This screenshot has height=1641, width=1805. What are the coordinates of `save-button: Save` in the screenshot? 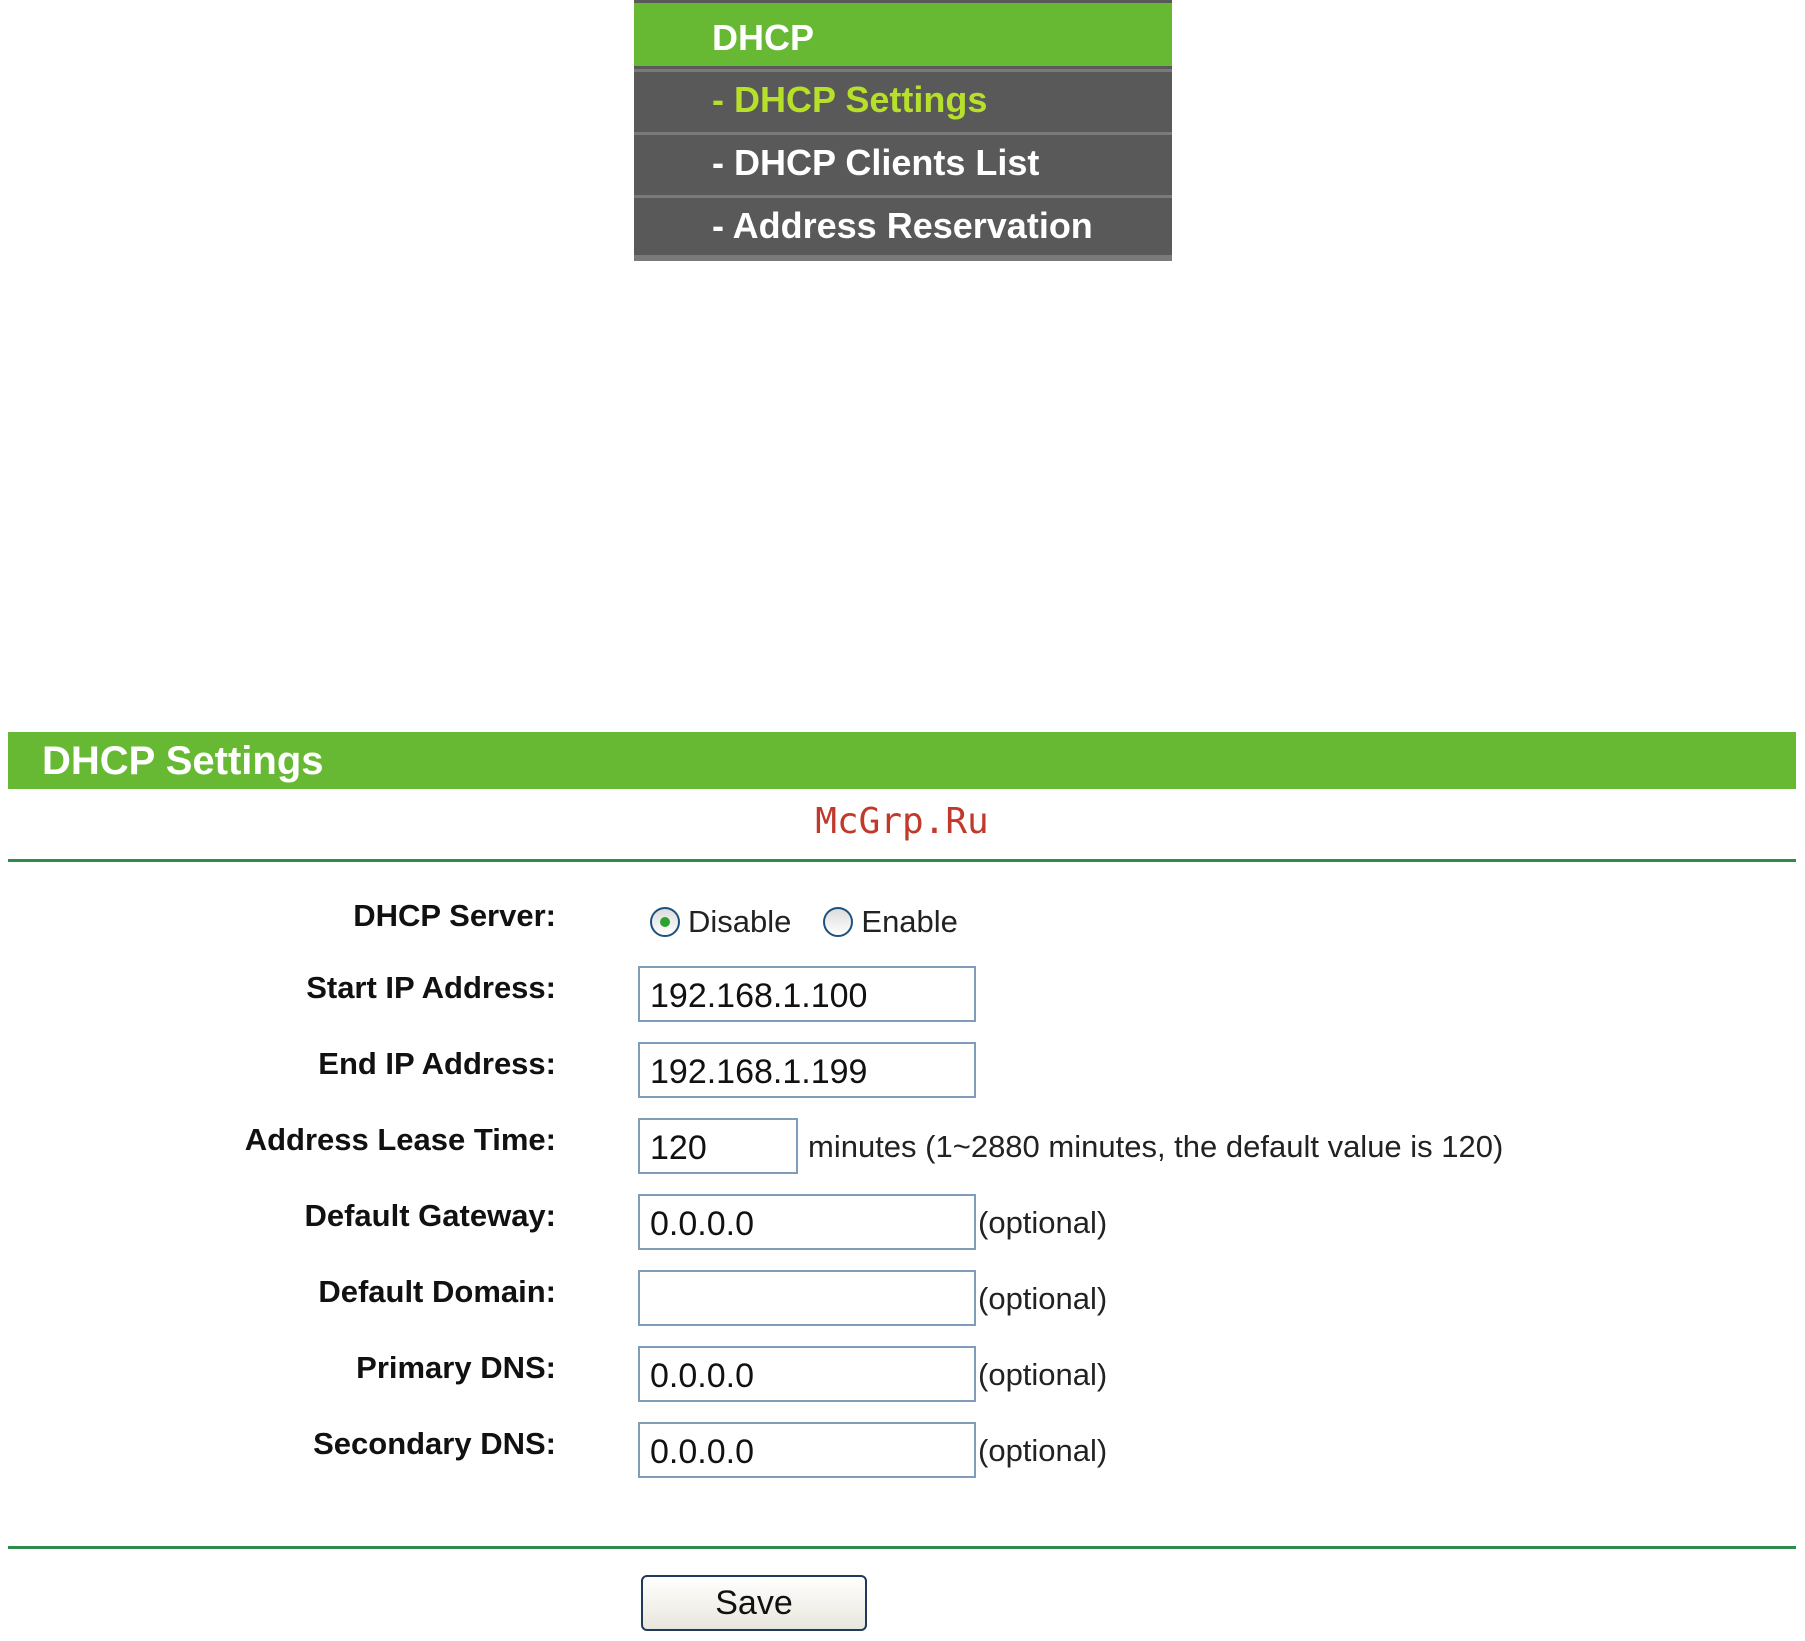 It's located at (754, 1603).